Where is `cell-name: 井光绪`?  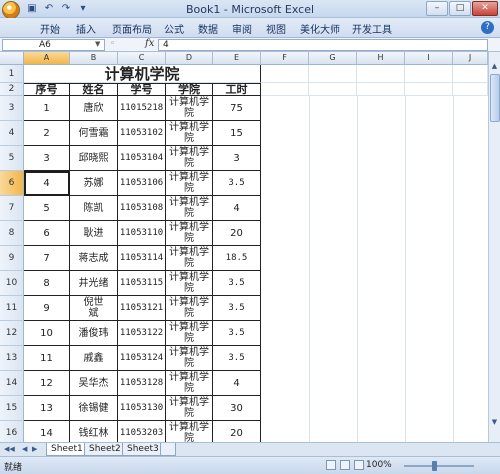
cell-name: 井光绪 is located at coordinates (94, 283).